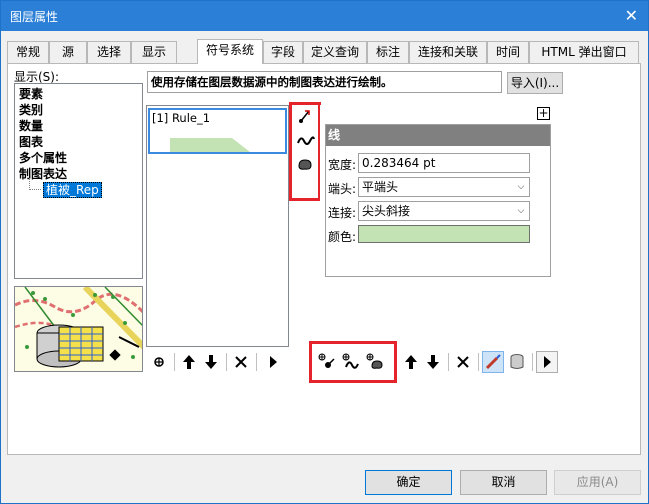 Image resolution: width=649 pixels, height=504 pixels. What do you see at coordinates (68, 52) in the screenshot?
I see `tab-source: 源` at bounding box center [68, 52].